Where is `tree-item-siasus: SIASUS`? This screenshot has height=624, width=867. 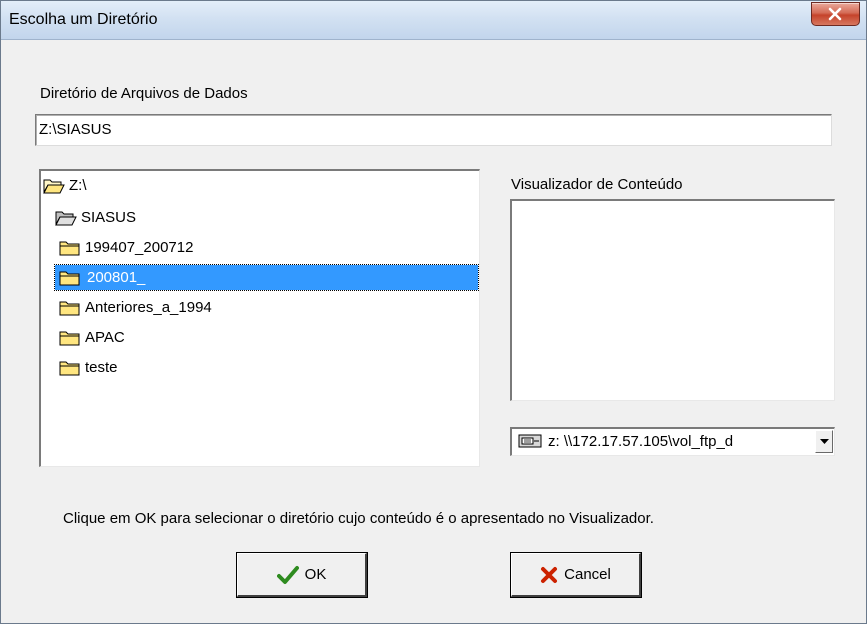
tree-item-siasus: SIASUS is located at coordinates (95, 217).